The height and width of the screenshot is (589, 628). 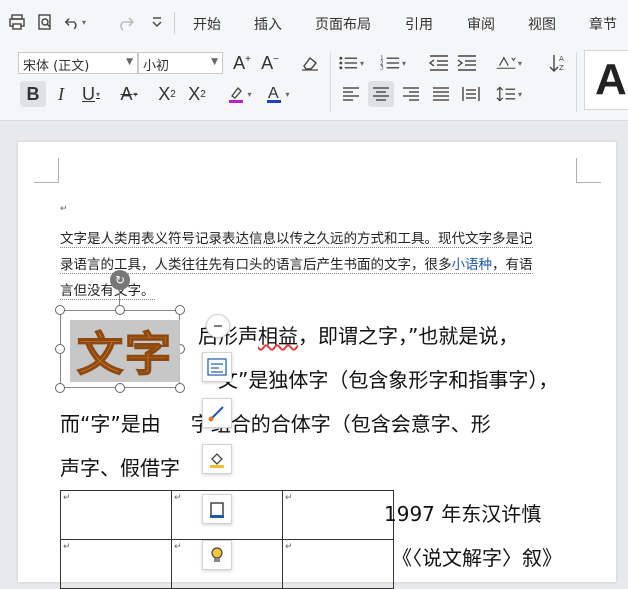 What do you see at coordinates (239, 94) in the screenshot?
I see `highlight-icon: ▾` at bounding box center [239, 94].